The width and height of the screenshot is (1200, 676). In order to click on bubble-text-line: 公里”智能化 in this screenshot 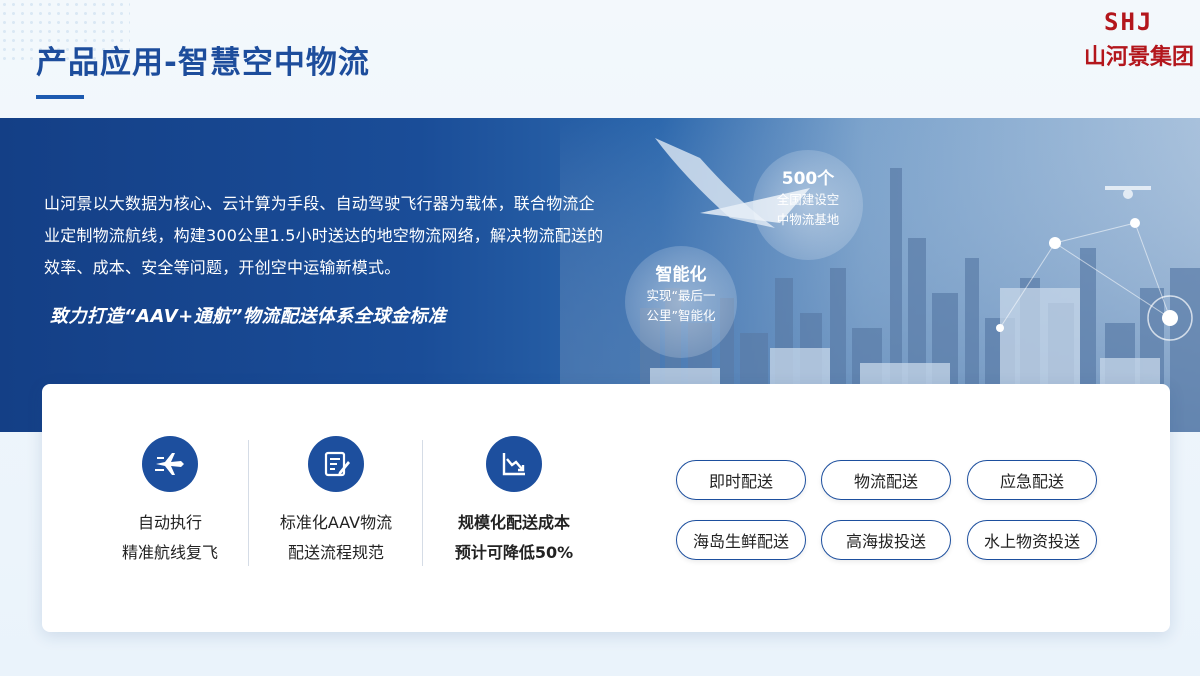, I will do `click(681, 315)`.